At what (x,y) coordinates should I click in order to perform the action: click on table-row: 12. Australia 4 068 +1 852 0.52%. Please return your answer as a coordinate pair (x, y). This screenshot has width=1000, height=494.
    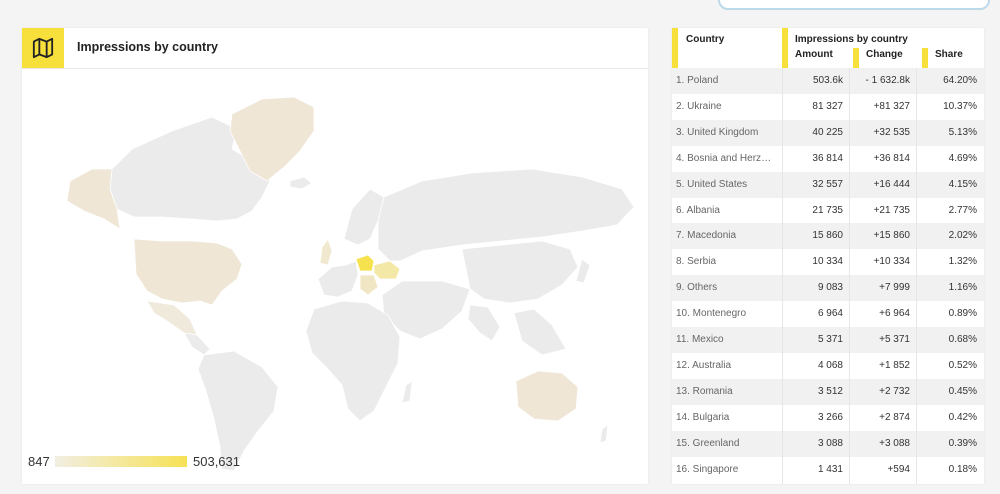
    Looking at the image, I should click on (828, 366).